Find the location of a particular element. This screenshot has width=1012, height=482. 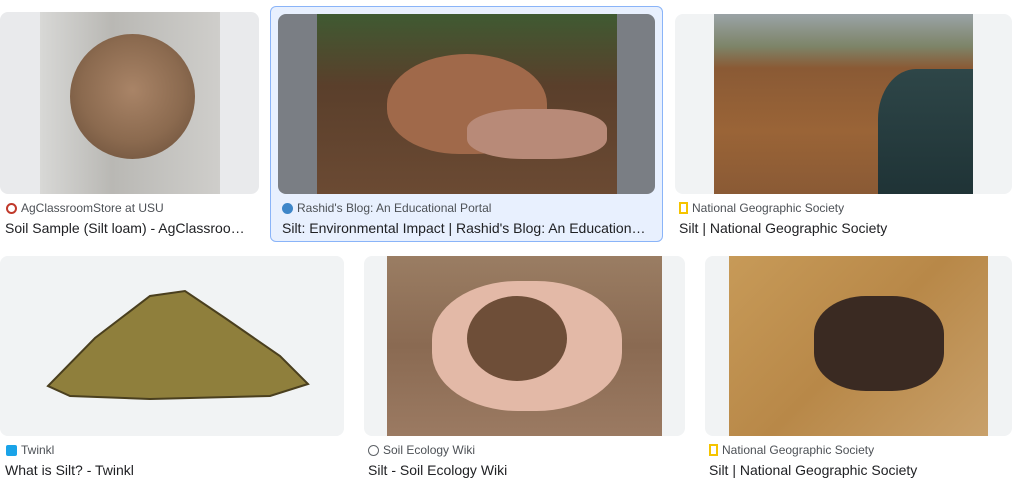

hand-holding-soil-image is located at coordinates (467, 104).